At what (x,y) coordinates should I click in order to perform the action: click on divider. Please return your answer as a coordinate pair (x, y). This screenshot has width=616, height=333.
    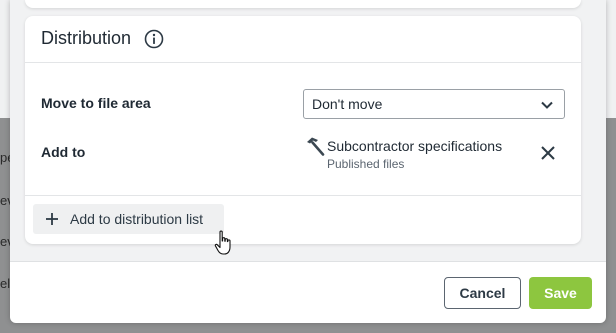
    Looking at the image, I should click on (303, 195).